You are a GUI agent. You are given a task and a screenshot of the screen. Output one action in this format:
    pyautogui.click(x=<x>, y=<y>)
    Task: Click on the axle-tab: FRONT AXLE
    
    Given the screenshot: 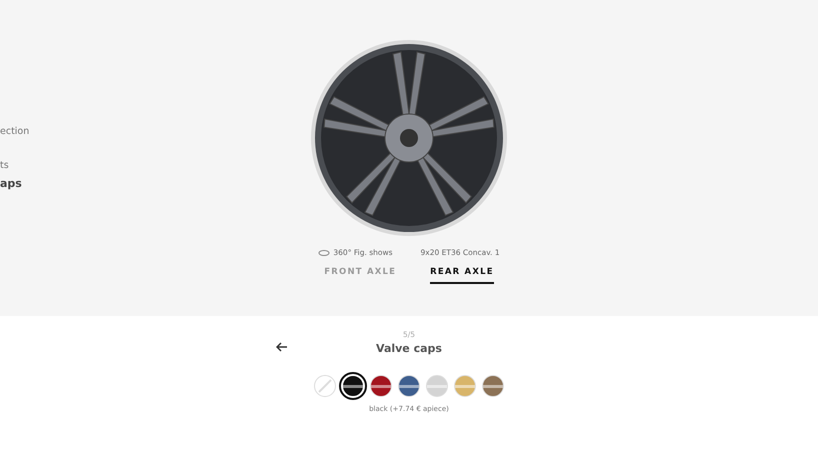 What is the action you would take?
    pyautogui.click(x=360, y=274)
    